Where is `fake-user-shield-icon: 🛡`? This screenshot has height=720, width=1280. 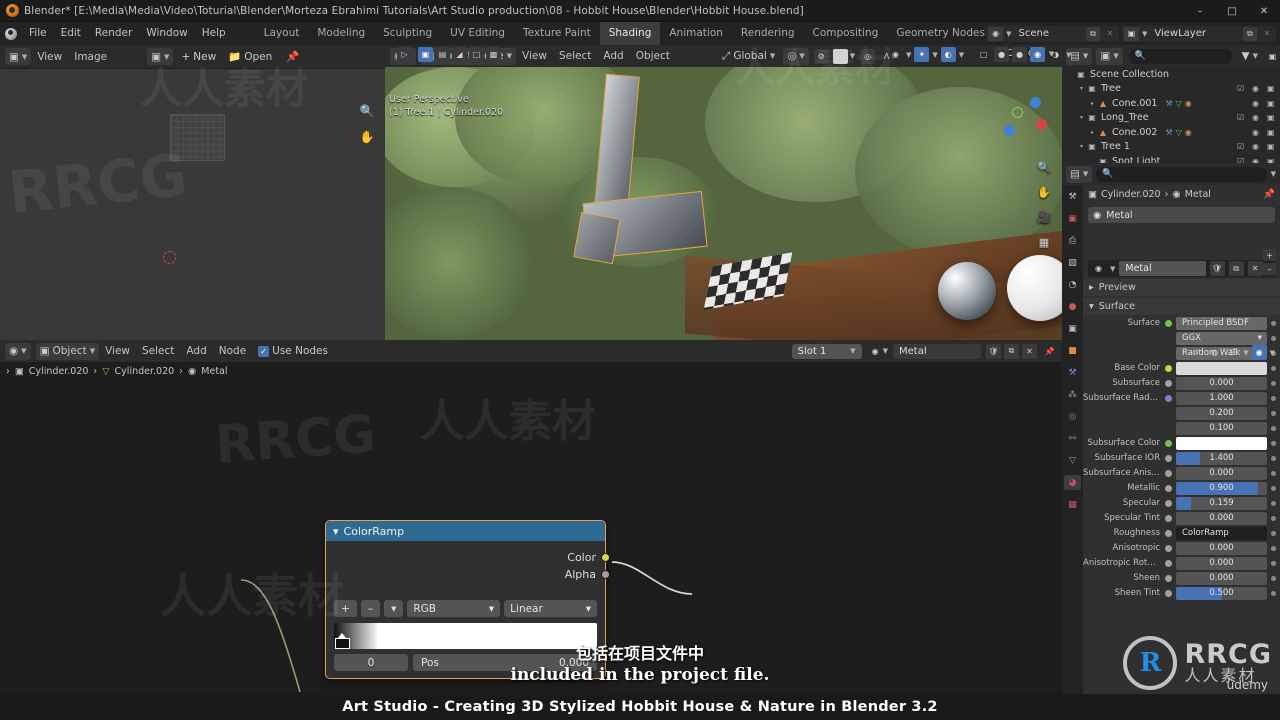
fake-user-shield-icon: 🛡 is located at coordinates (1217, 268).